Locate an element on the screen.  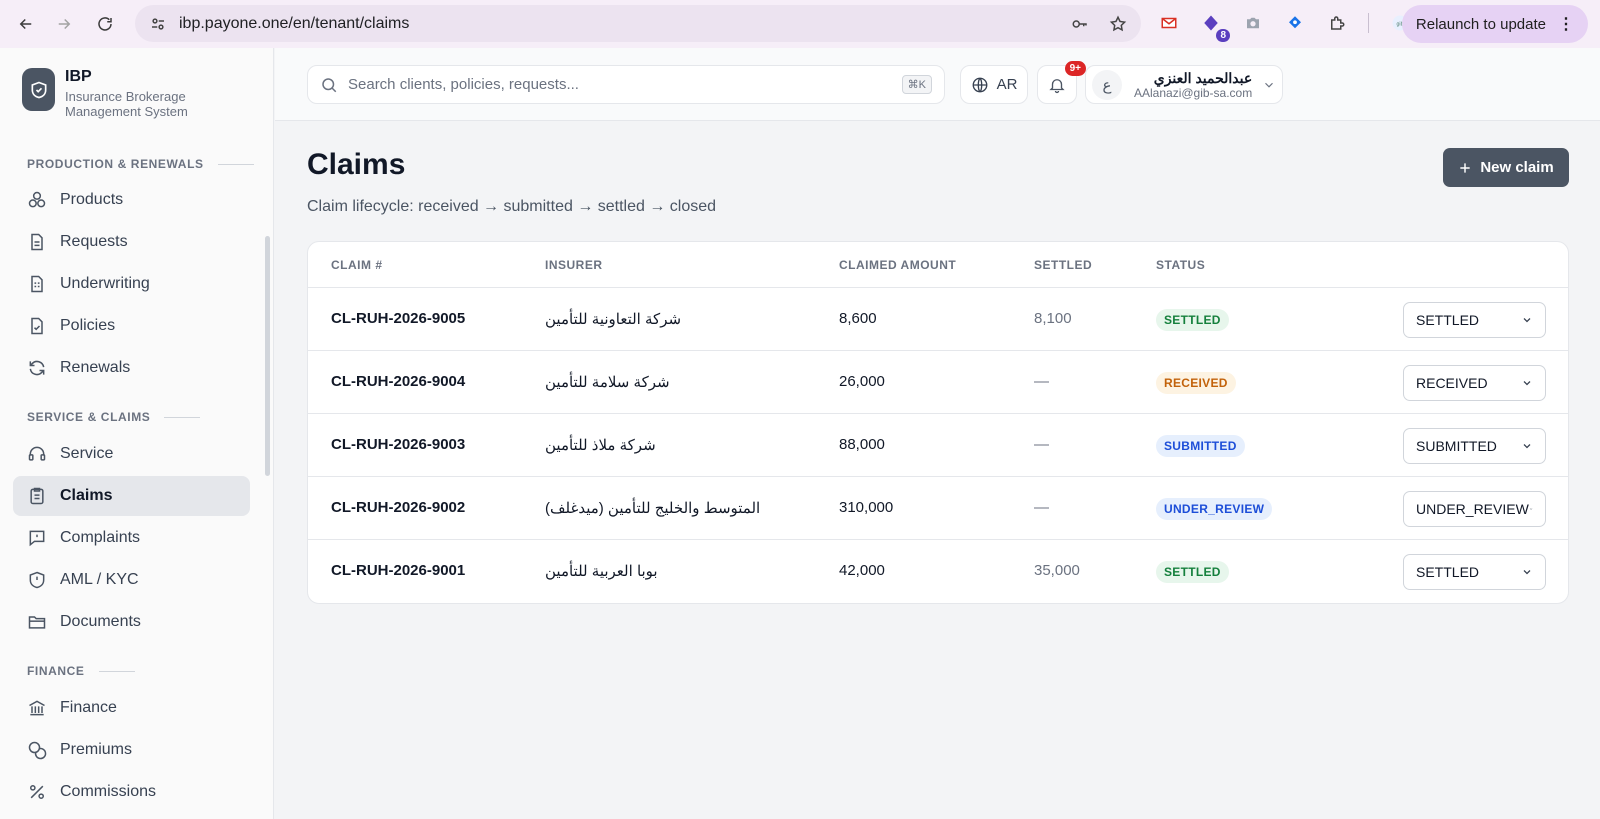
coins-icon is located at coordinates (37, 750).